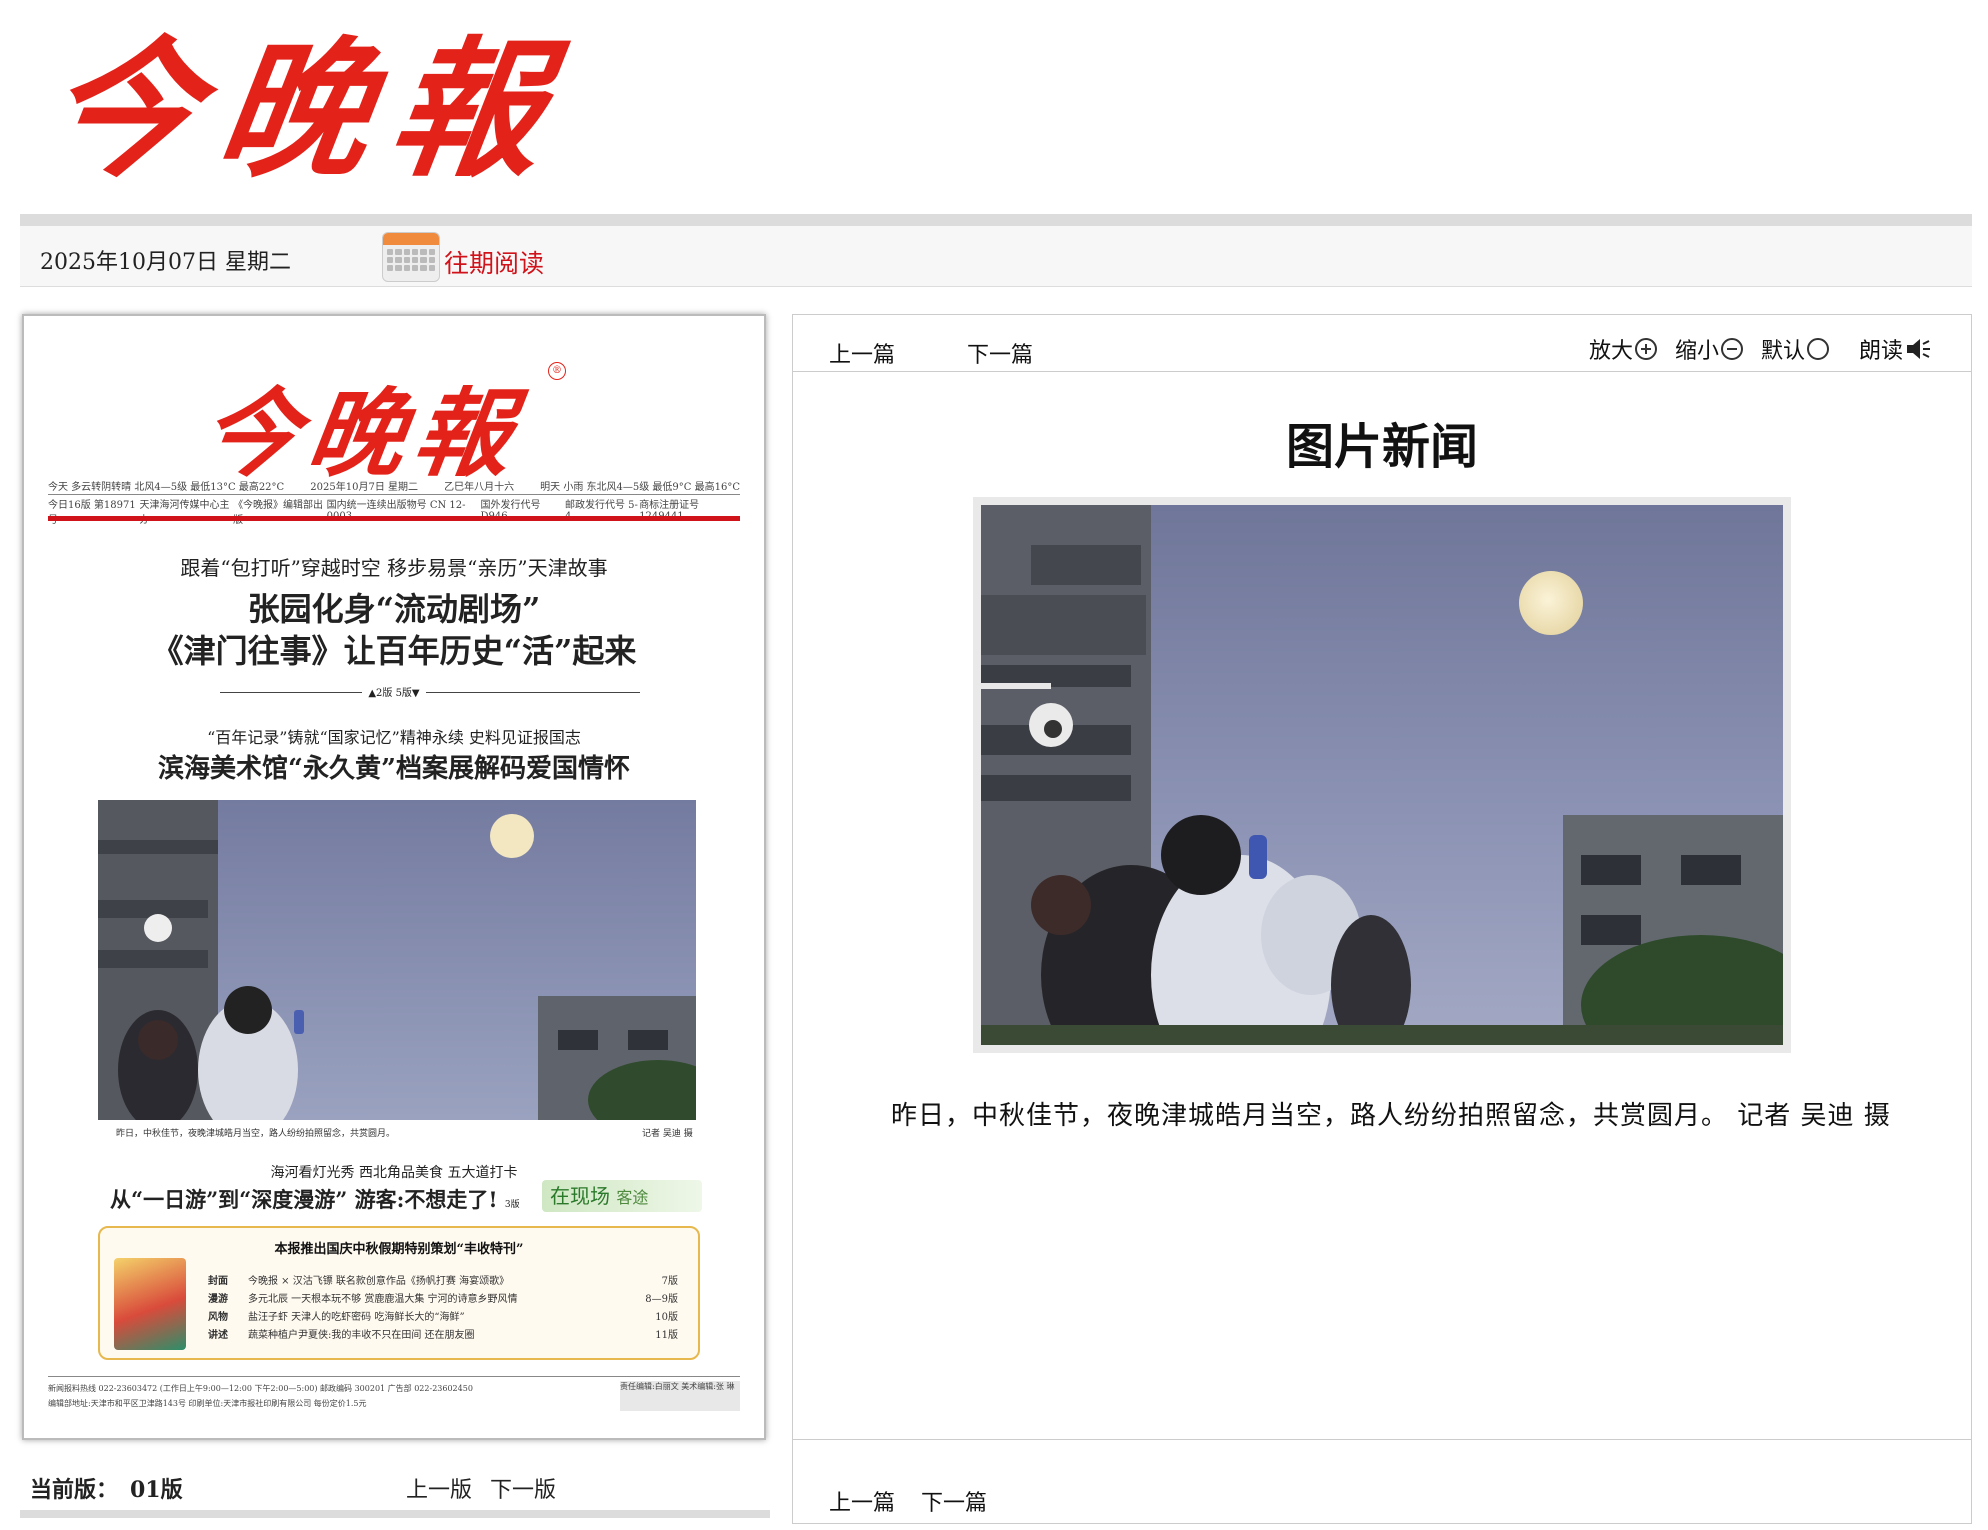  Describe the element at coordinates (364, 487) in the screenshot. I see `paper-date: 2025年10月7日 星期二` at that location.